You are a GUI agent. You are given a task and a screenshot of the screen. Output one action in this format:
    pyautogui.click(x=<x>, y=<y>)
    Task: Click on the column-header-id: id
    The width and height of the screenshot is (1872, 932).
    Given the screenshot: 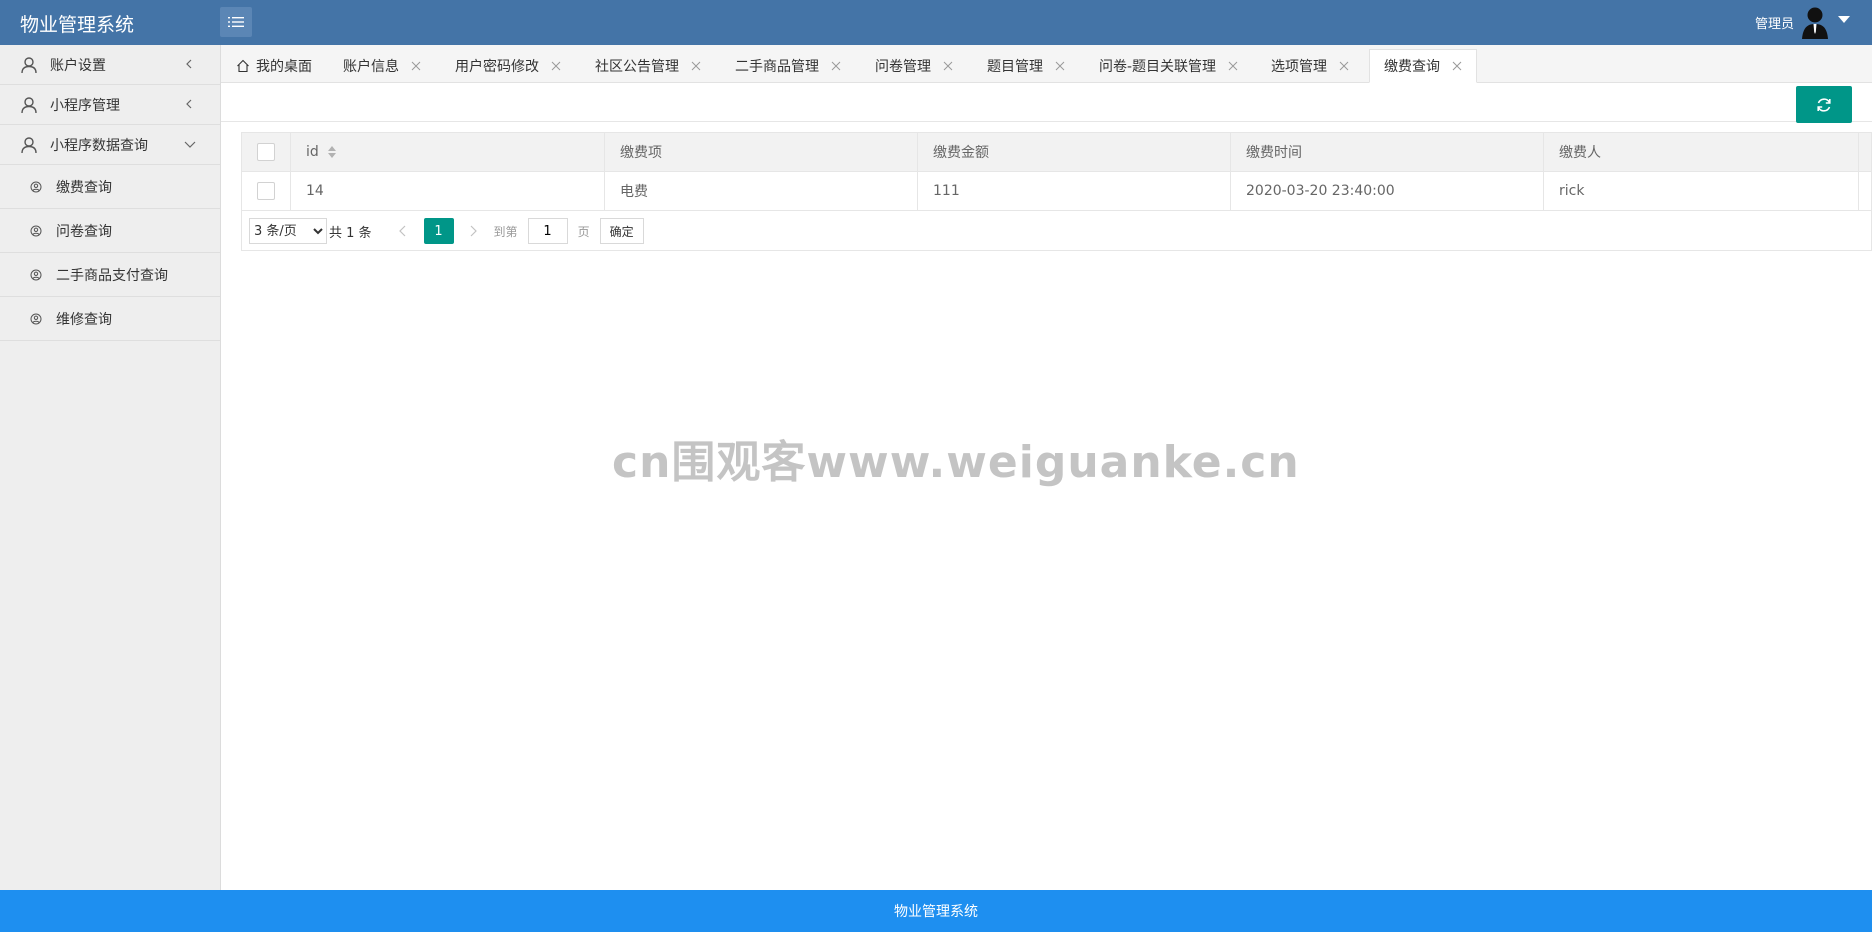 What is the action you would take?
    pyautogui.click(x=448, y=152)
    